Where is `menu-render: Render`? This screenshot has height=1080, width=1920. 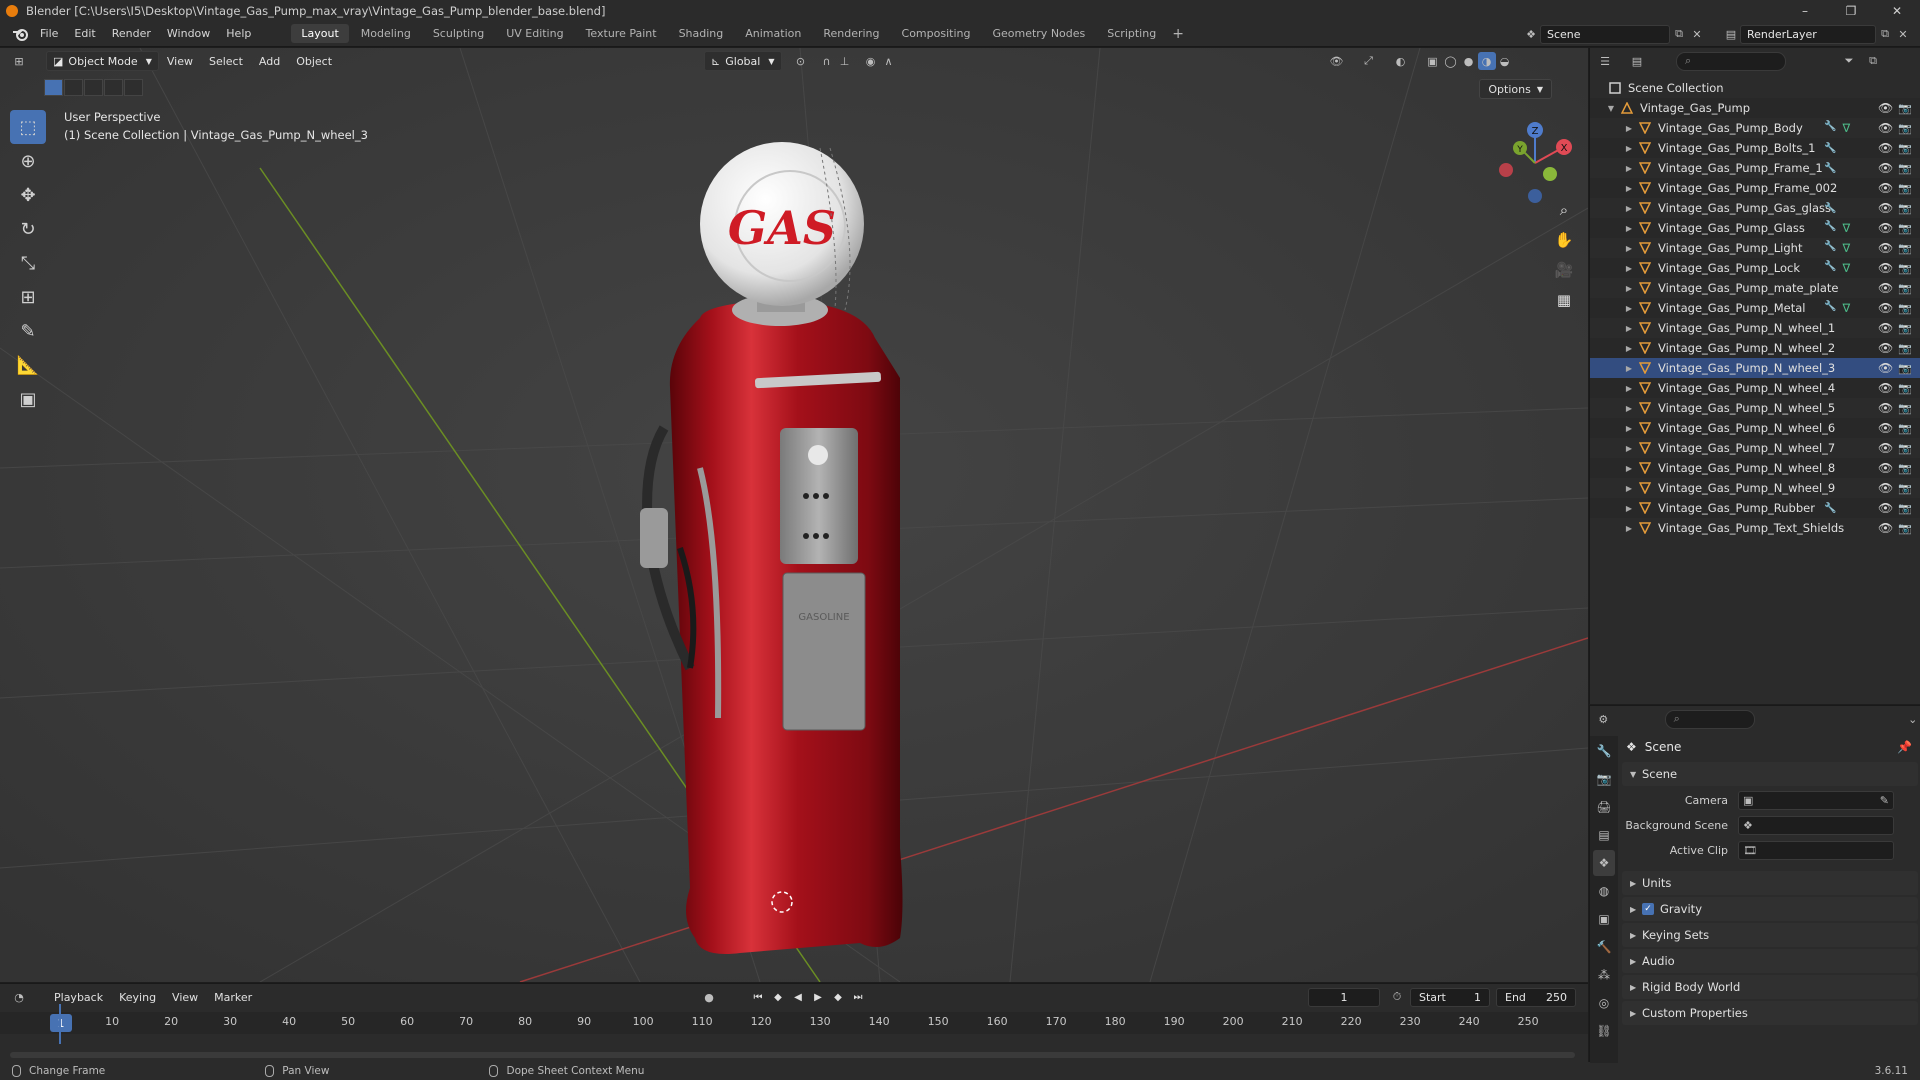 menu-render: Render is located at coordinates (131, 33).